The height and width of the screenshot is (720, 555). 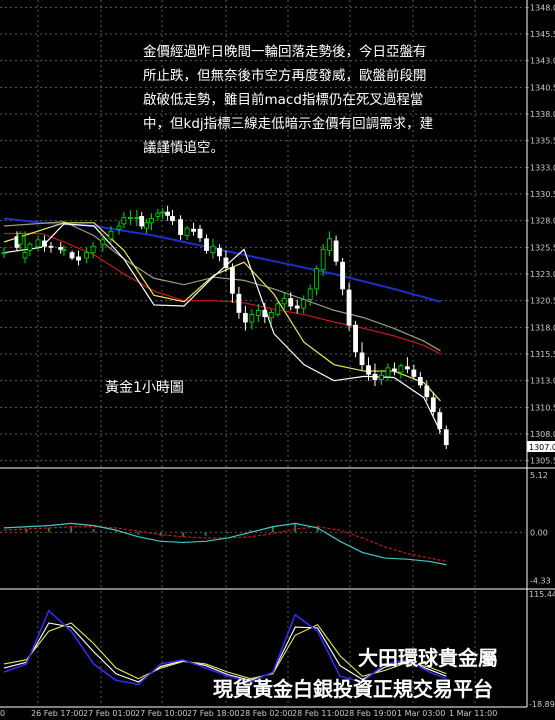 I want to click on kdj-tick-label: 115.445, so click(x=542, y=594).